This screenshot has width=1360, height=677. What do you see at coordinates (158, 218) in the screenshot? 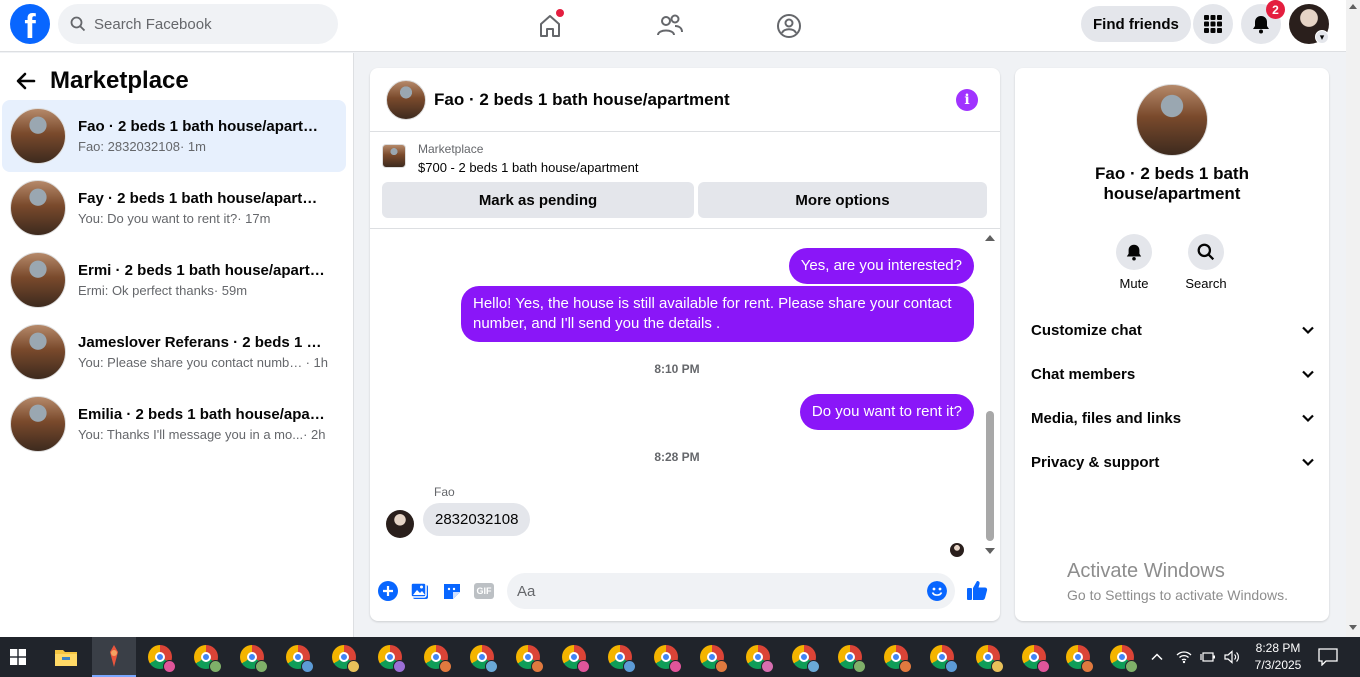
I see `conversation-preview: You: Do you want to rent it?` at bounding box center [158, 218].